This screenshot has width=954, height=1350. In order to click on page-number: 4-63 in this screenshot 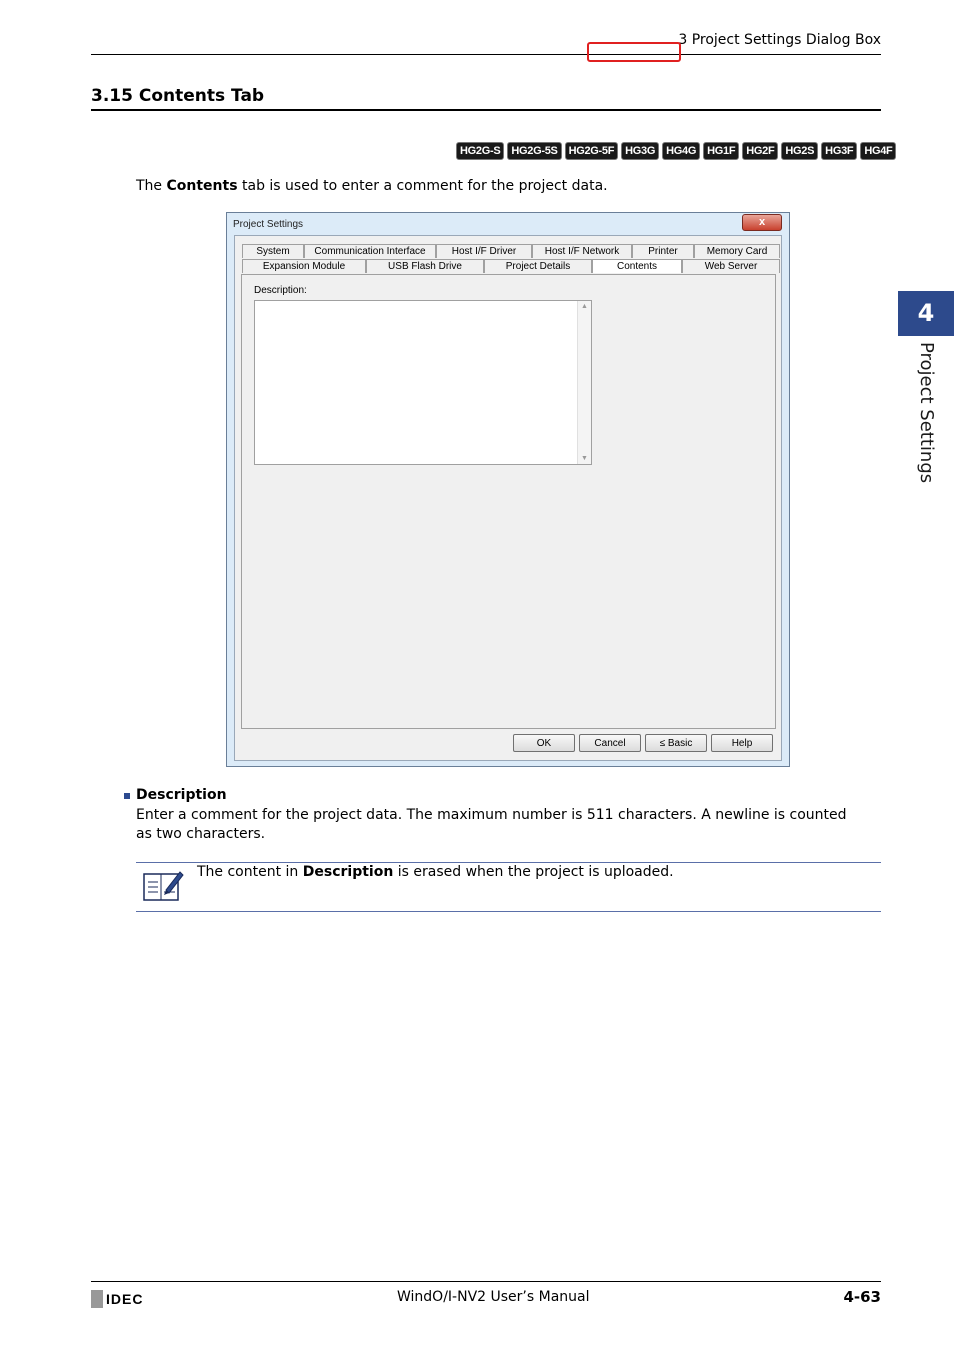, I will do `click(862, 1297)`.